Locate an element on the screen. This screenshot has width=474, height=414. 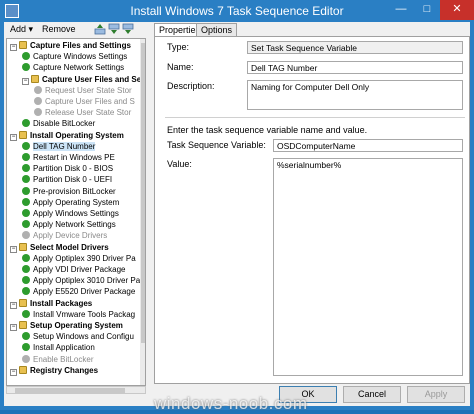
tree-step: Apply Device Drivers is located at coordinates (64, 236).